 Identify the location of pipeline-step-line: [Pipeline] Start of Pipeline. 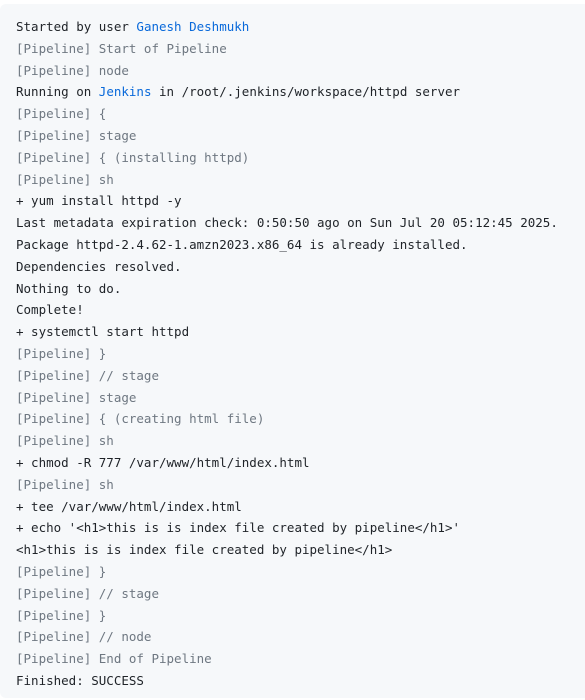
(287, 49).